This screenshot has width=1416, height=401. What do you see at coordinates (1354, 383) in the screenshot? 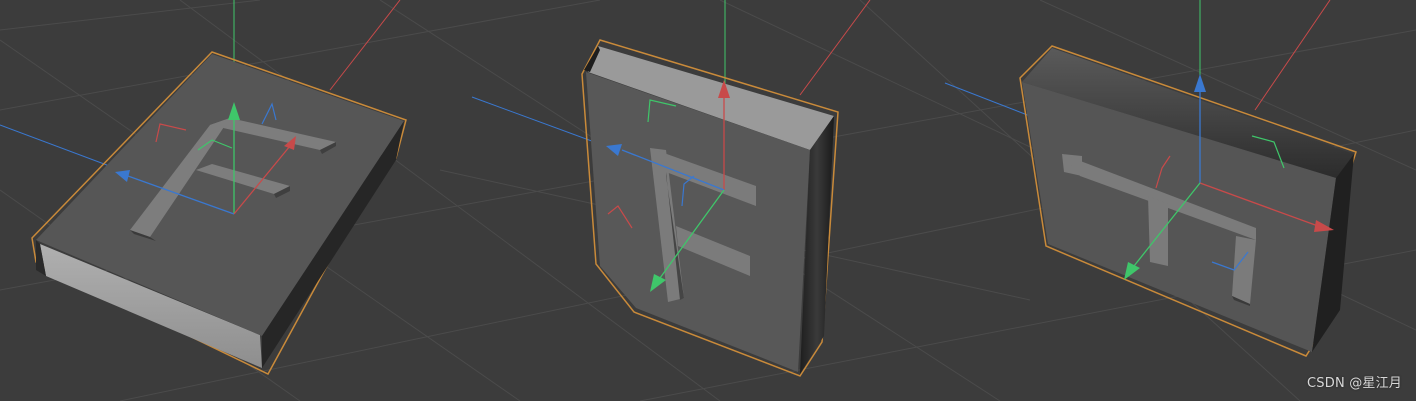
I see `watermark-text: CSDN @星江月` at bounding box center [1354, 383].